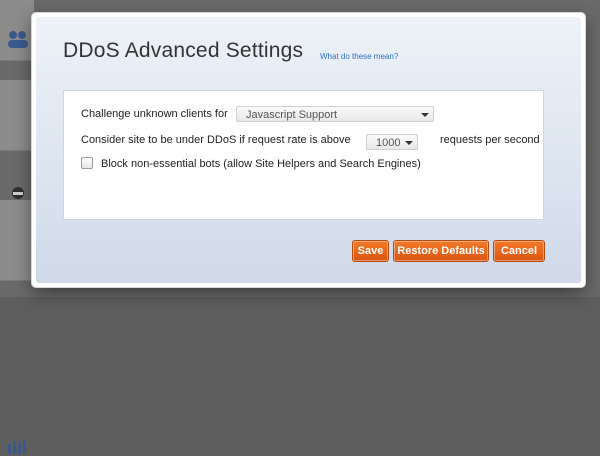 This screenshot has width=600, height=456. What do you see at coordinates (292, 115) in the screenshot?
I see `challenge-select-value: Javascript Support` at bounding box center [292, 115].